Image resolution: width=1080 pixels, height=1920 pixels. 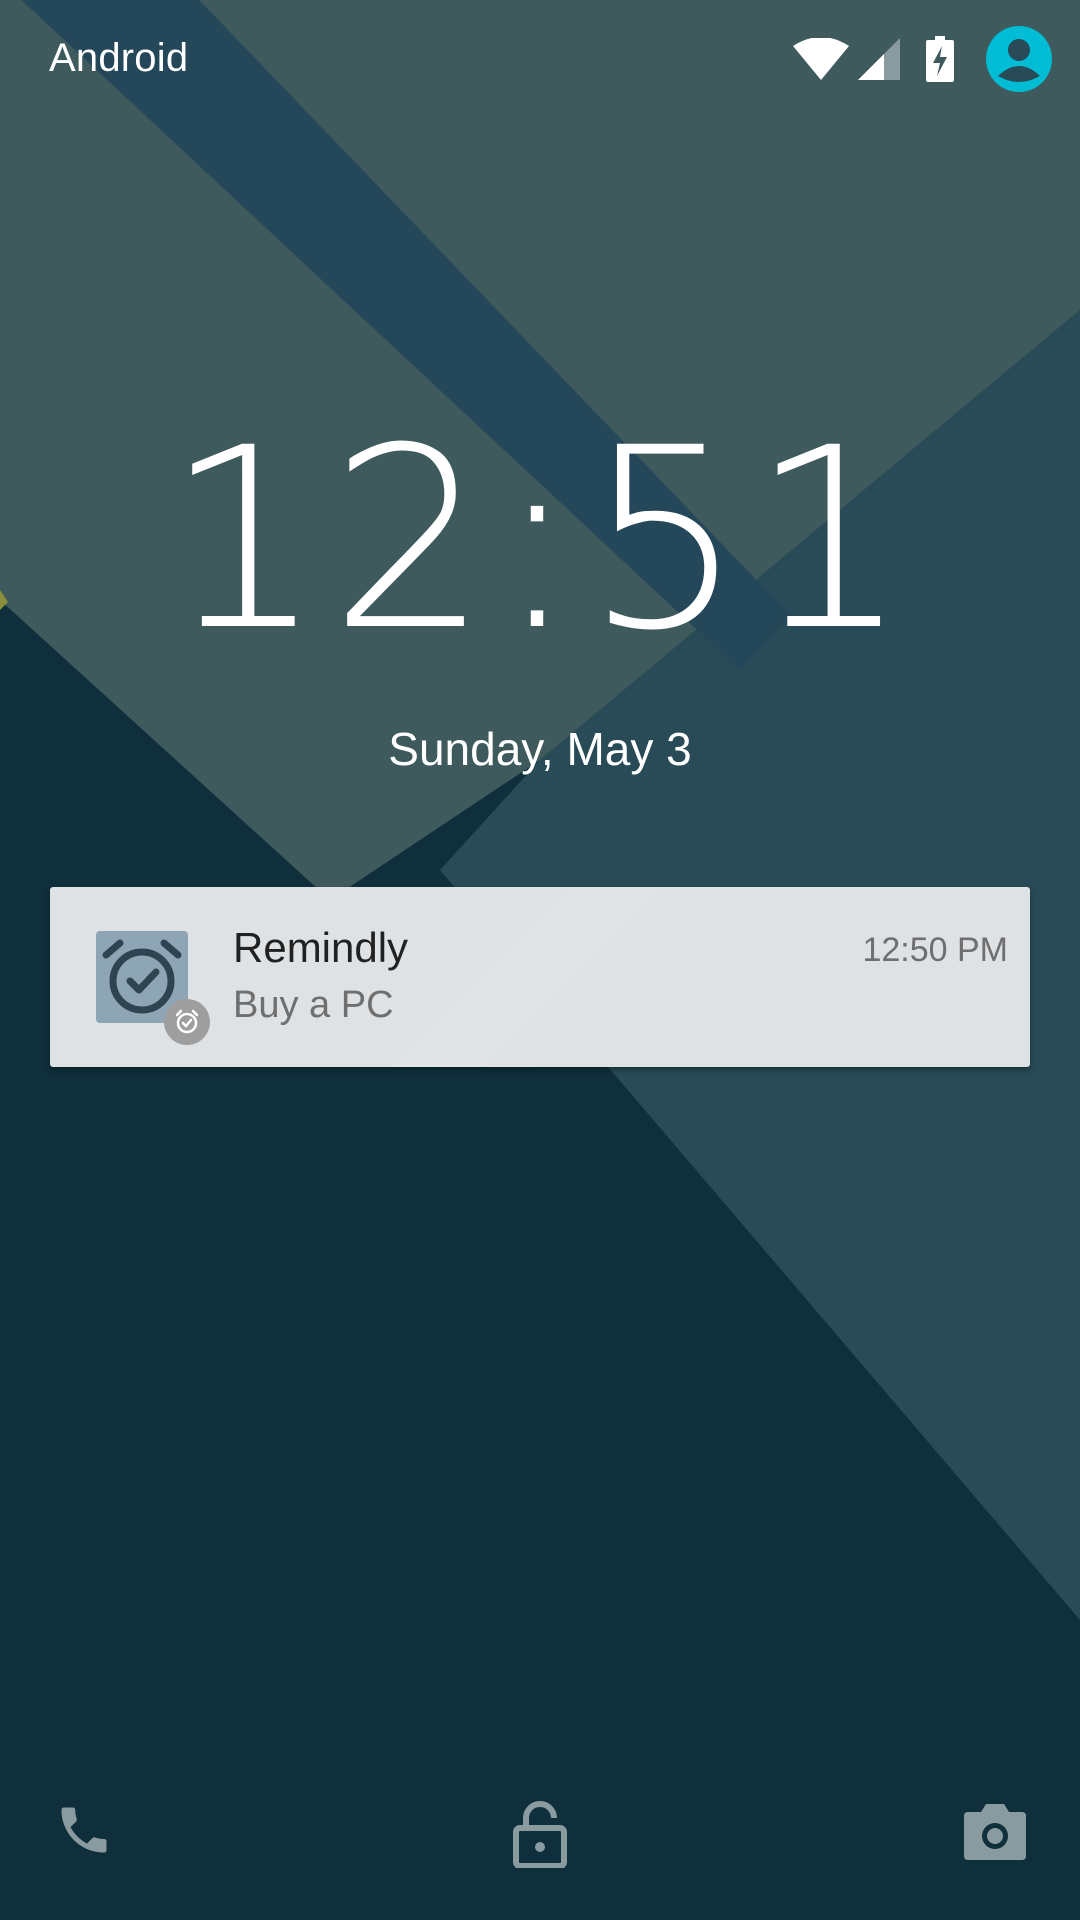 I want to click on notification-title: Remindly, so click(x=321, y=947).